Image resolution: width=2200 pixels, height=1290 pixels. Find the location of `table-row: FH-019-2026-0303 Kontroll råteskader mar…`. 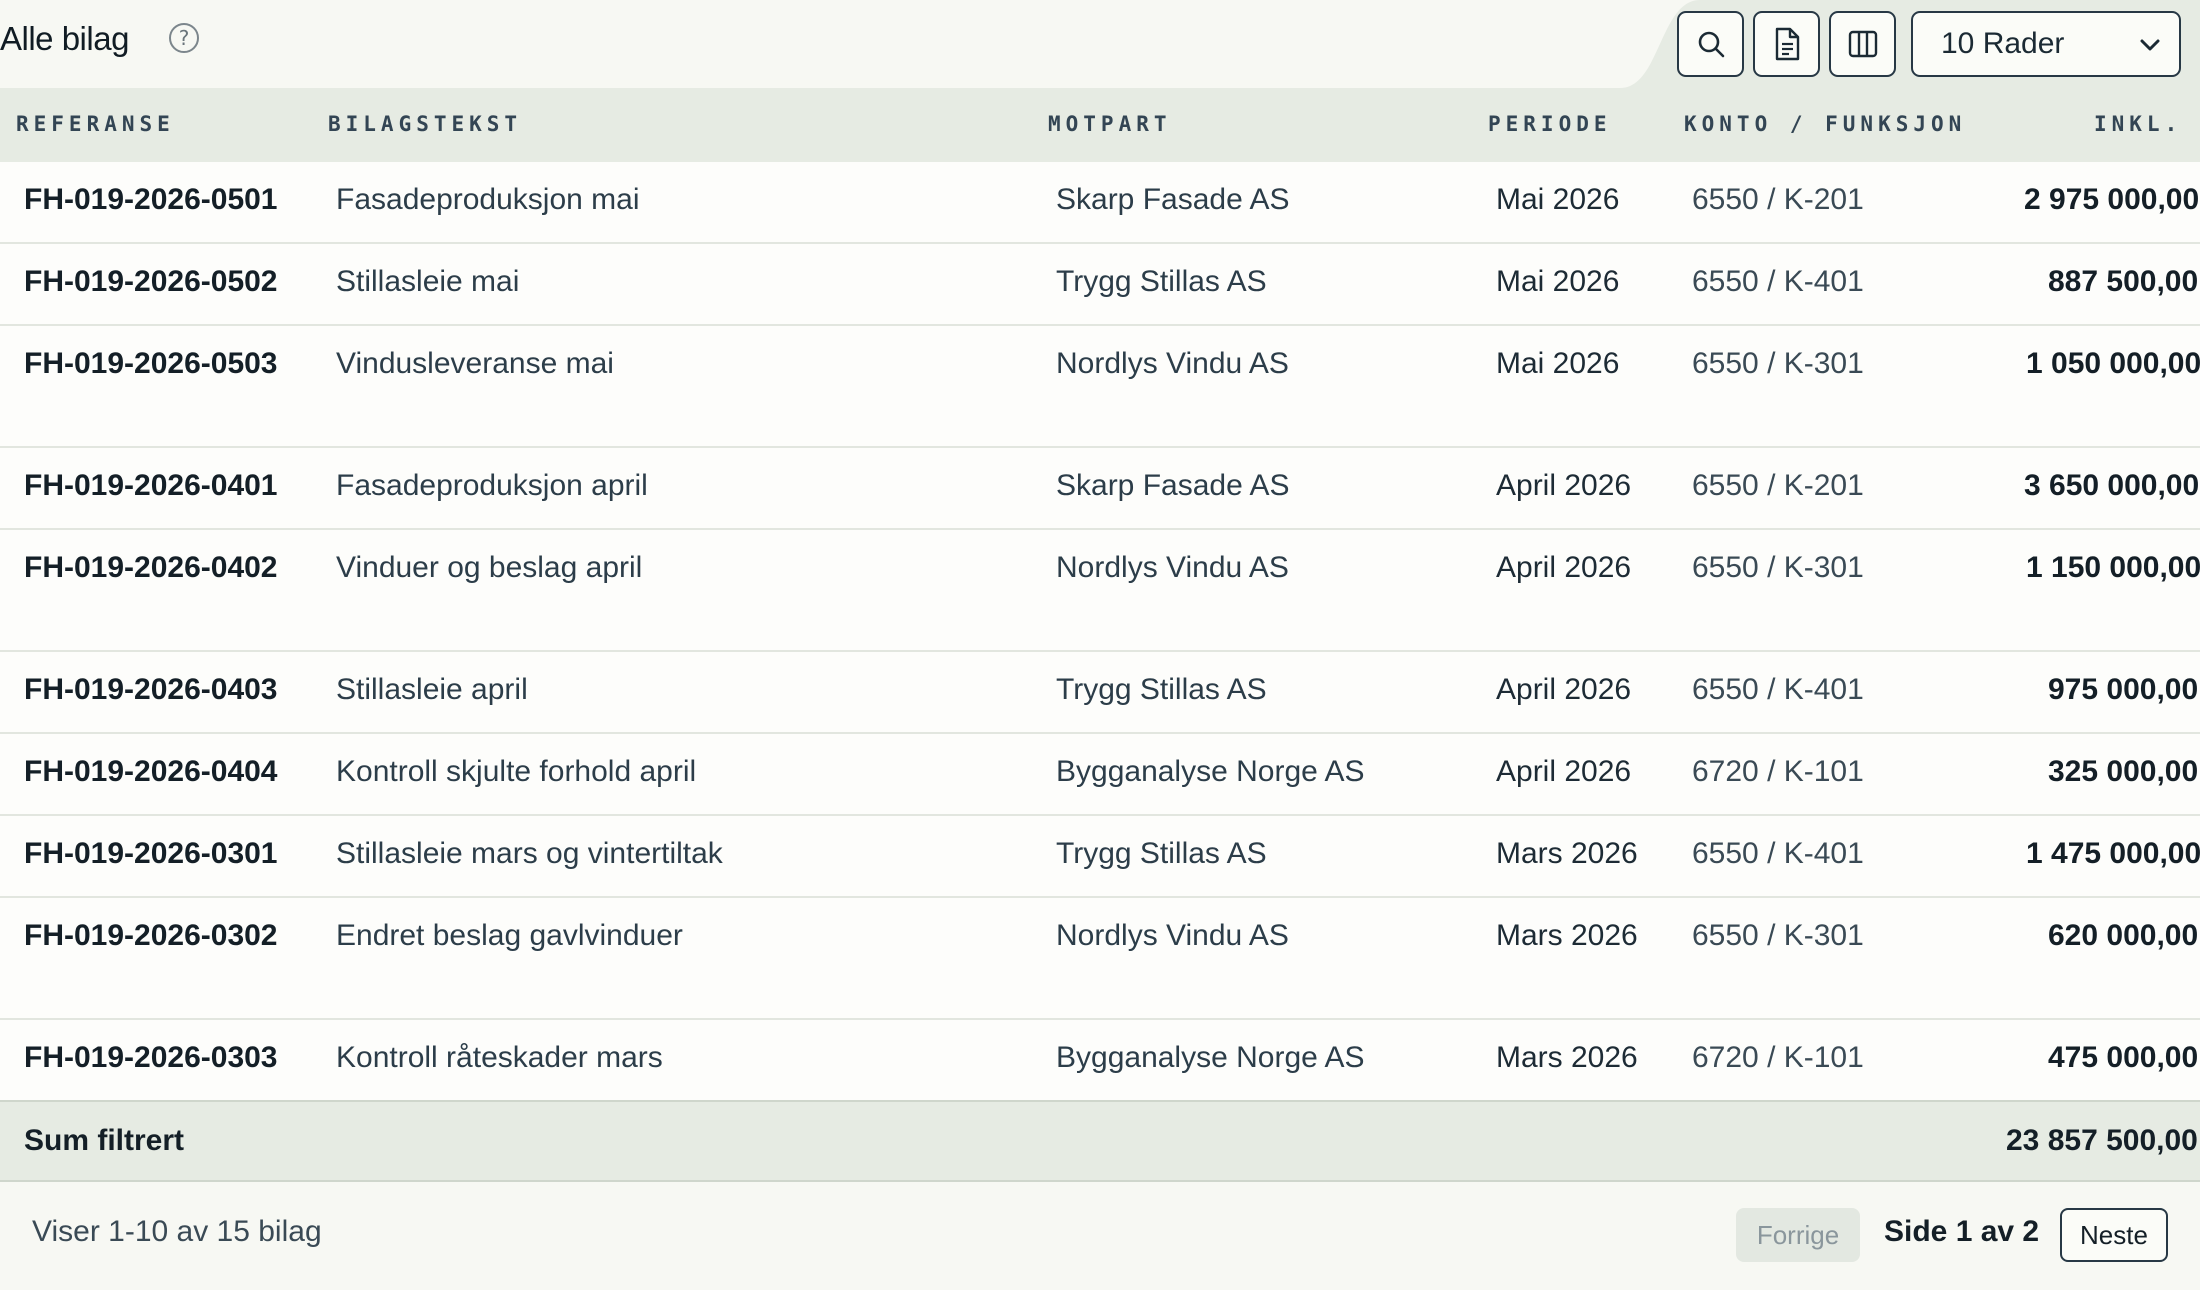

table-row: FH-019-2026-0303 Kontroll råteskader mar… is located at coordinates (1100, 1060).